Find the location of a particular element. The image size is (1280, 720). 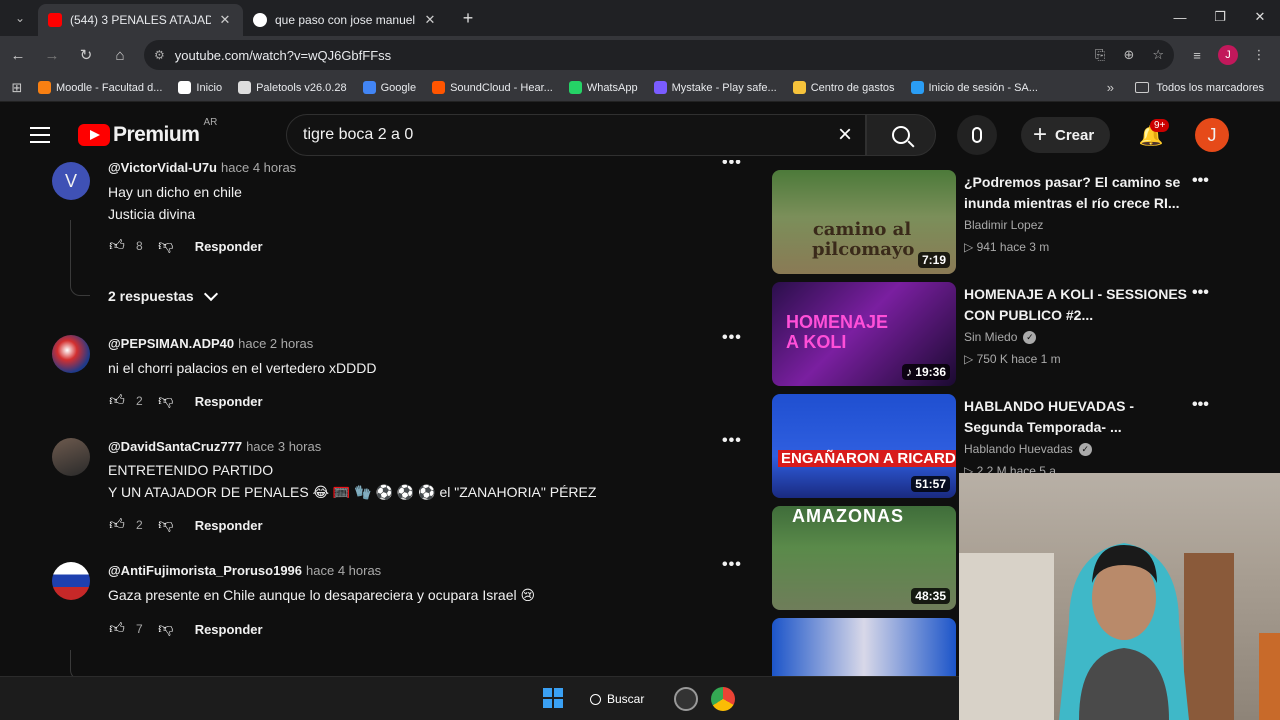

voice-search-button is located at coordinates (977, 135).